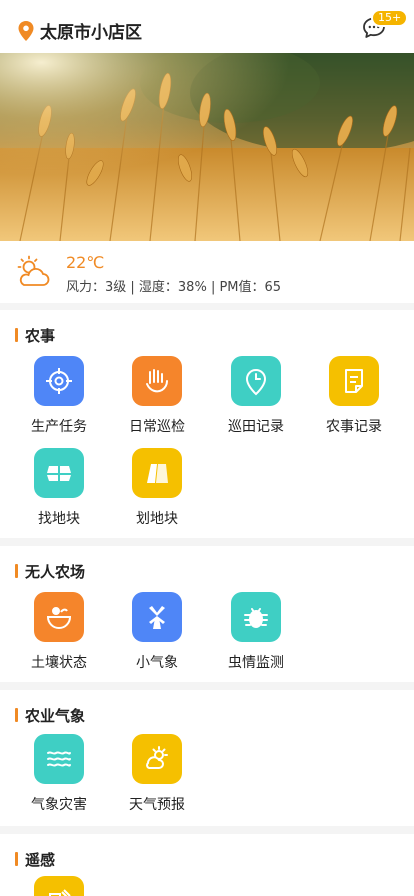 This screenshot has width=414, height=896. I want to click on pest-monitoring-tile, so click(256, 617).